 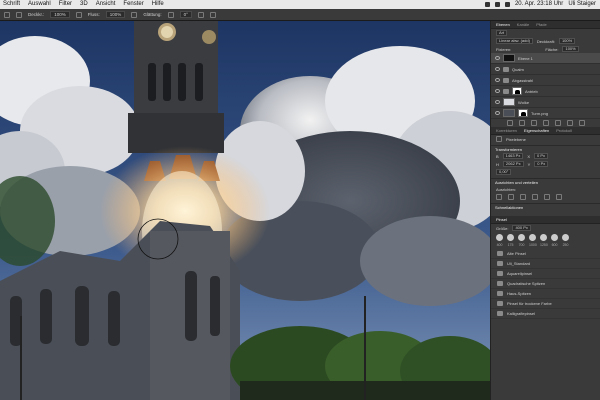 What do you see at coordinates (535, 197) in the screenshot?
I see `align-top-icon` at bounding box center [535, 197].